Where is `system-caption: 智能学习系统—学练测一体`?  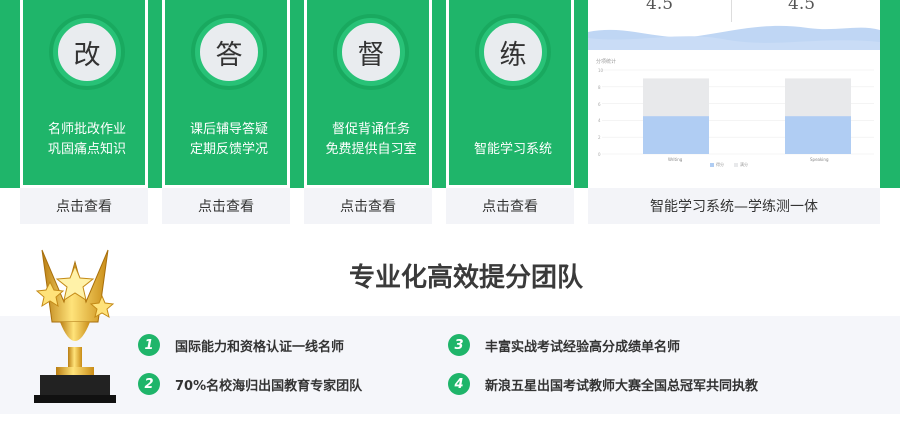 system-caption: 智能学习系统—学练测一体 is located at coordinates (734, 206).